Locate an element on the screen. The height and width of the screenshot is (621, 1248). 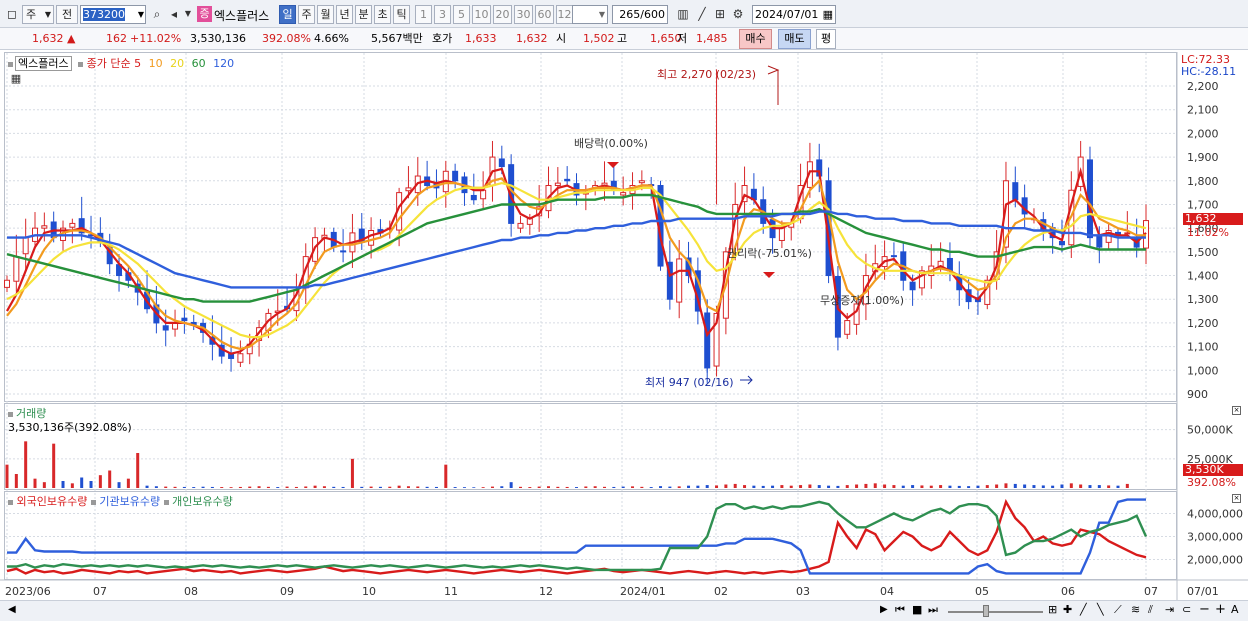
price-axis-label: 1,900 is located at coordinates (1203, 157).